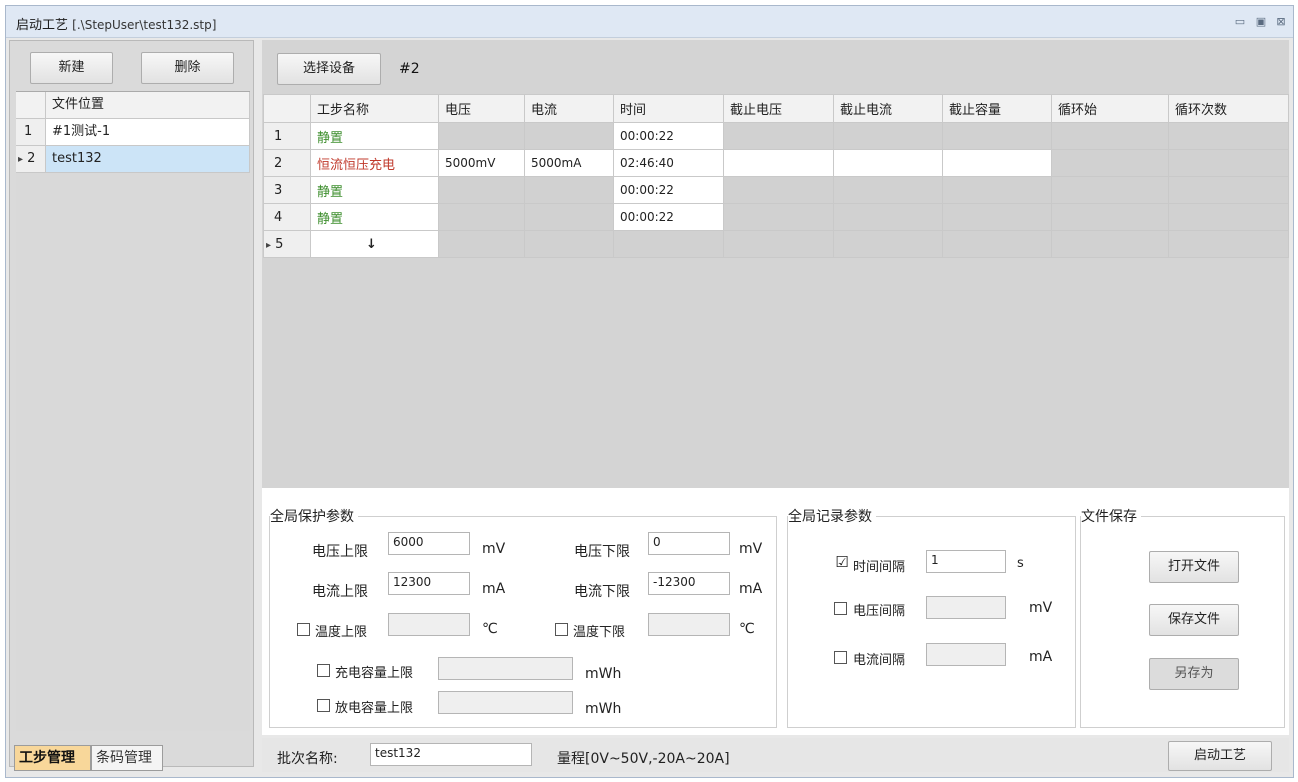  Describe the element at coordinates (303, 629) in the screenshot. I see `temp-upper-checkbox` at that location.